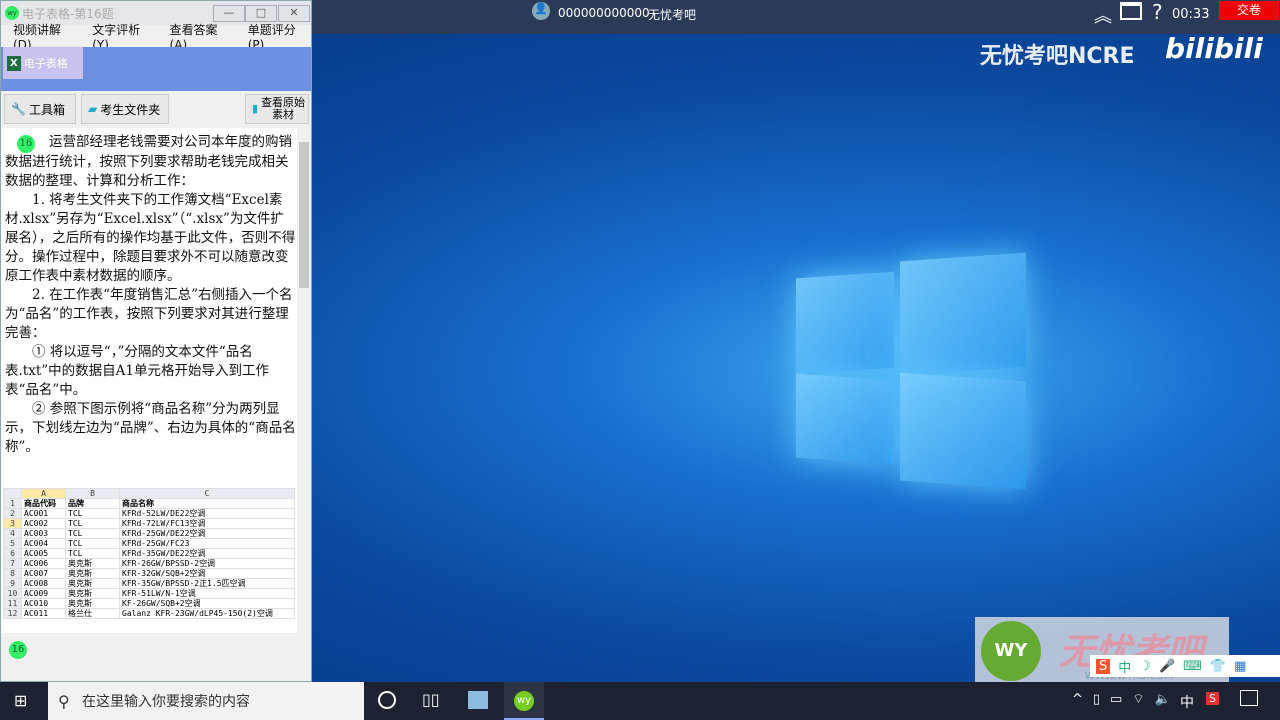 The height and width of the screenshot is (720, 1280). What do you see at coordinates (277, 109) in the screenshot?
I see `view-original-button: ▮ 查看原始 素材` at bounding box center [277, 109].